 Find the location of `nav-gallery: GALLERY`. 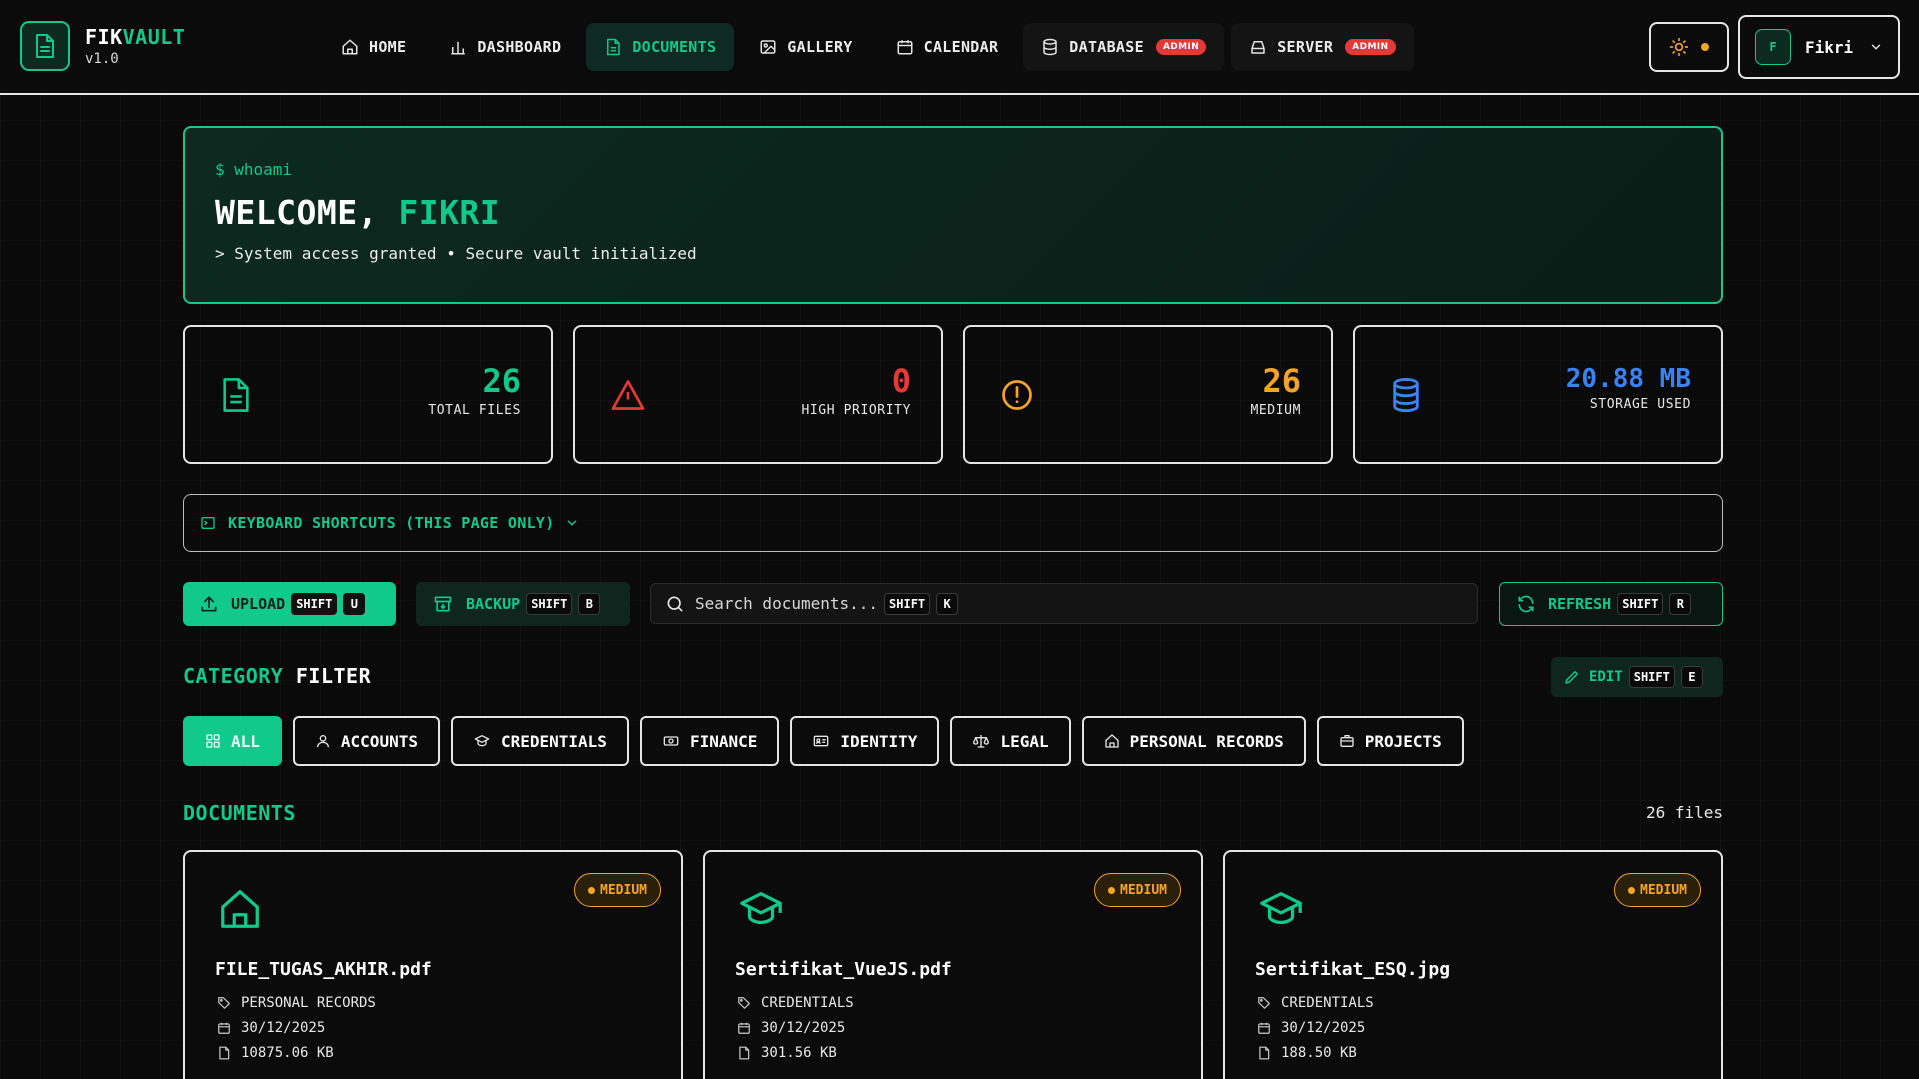

nav-gallery: GALLERY is located at coordinates (805, 47).